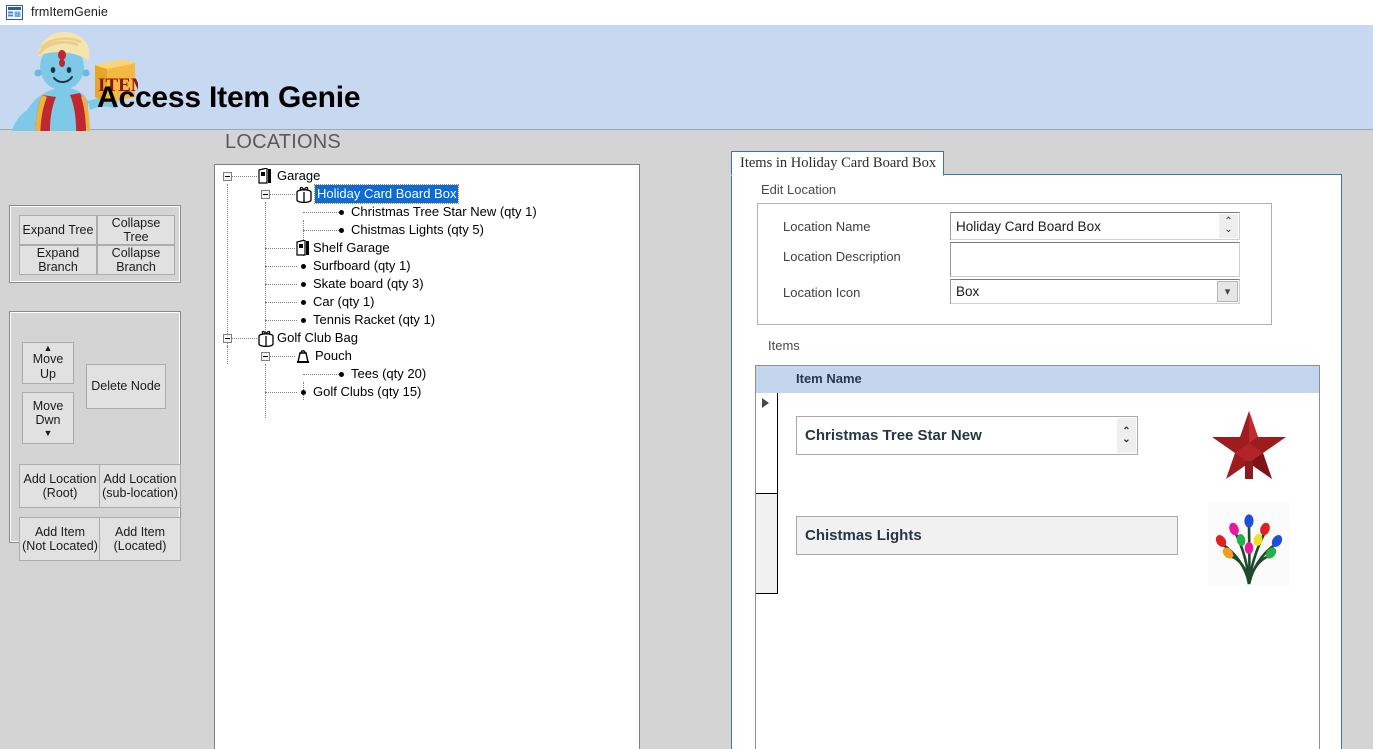 This screenshot has height=749, width=1373. Describe the element at coordinates (784, 345) in the screenshot. I see `items-section-label: Items` at that location.